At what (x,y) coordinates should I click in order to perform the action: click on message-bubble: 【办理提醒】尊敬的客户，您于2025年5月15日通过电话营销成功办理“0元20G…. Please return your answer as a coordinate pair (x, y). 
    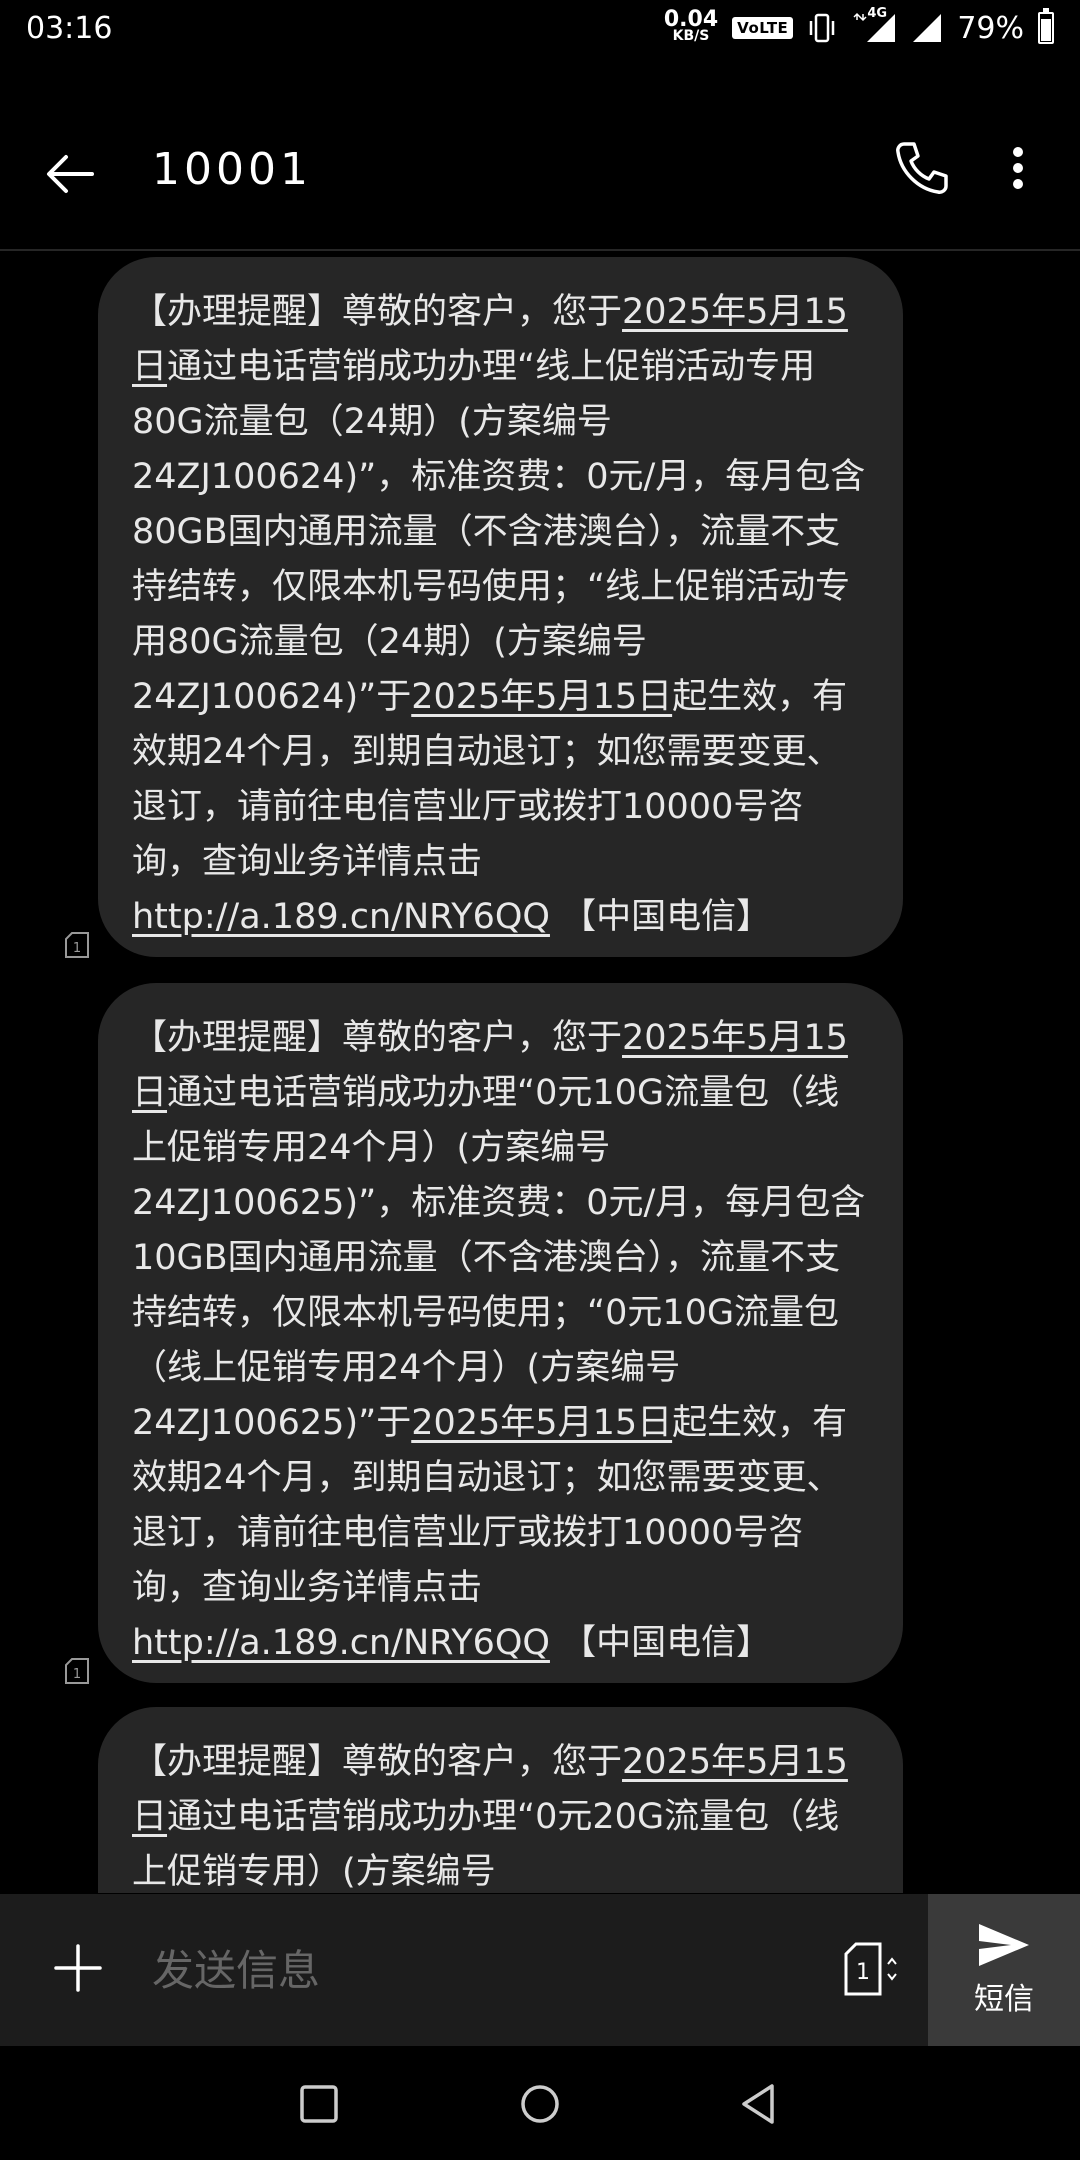
    Looking at the image, I should click on (500, 1800).